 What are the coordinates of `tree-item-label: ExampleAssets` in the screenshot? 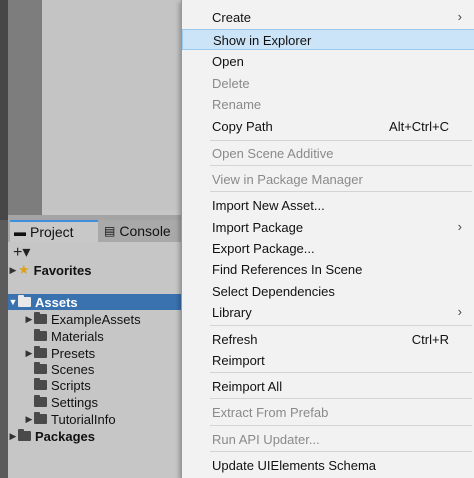 It's located at (96, 319).